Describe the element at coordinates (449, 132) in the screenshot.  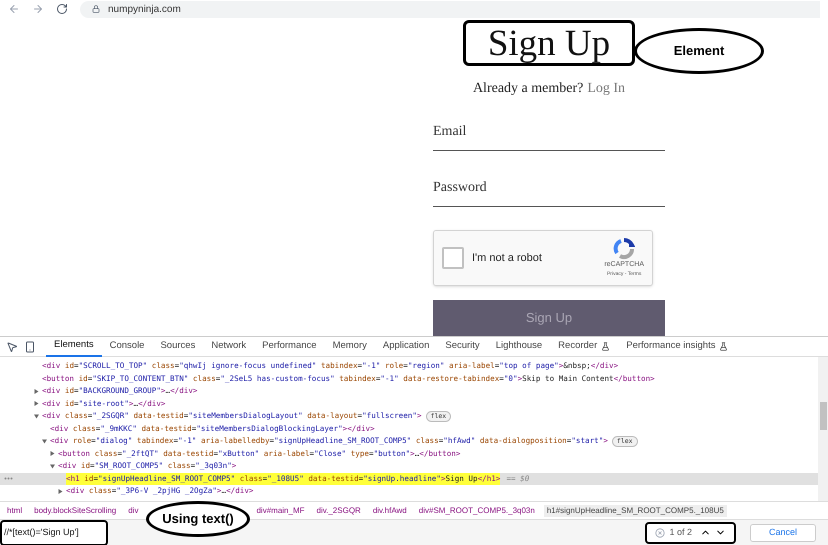
I see `field-label: Email` at that location.